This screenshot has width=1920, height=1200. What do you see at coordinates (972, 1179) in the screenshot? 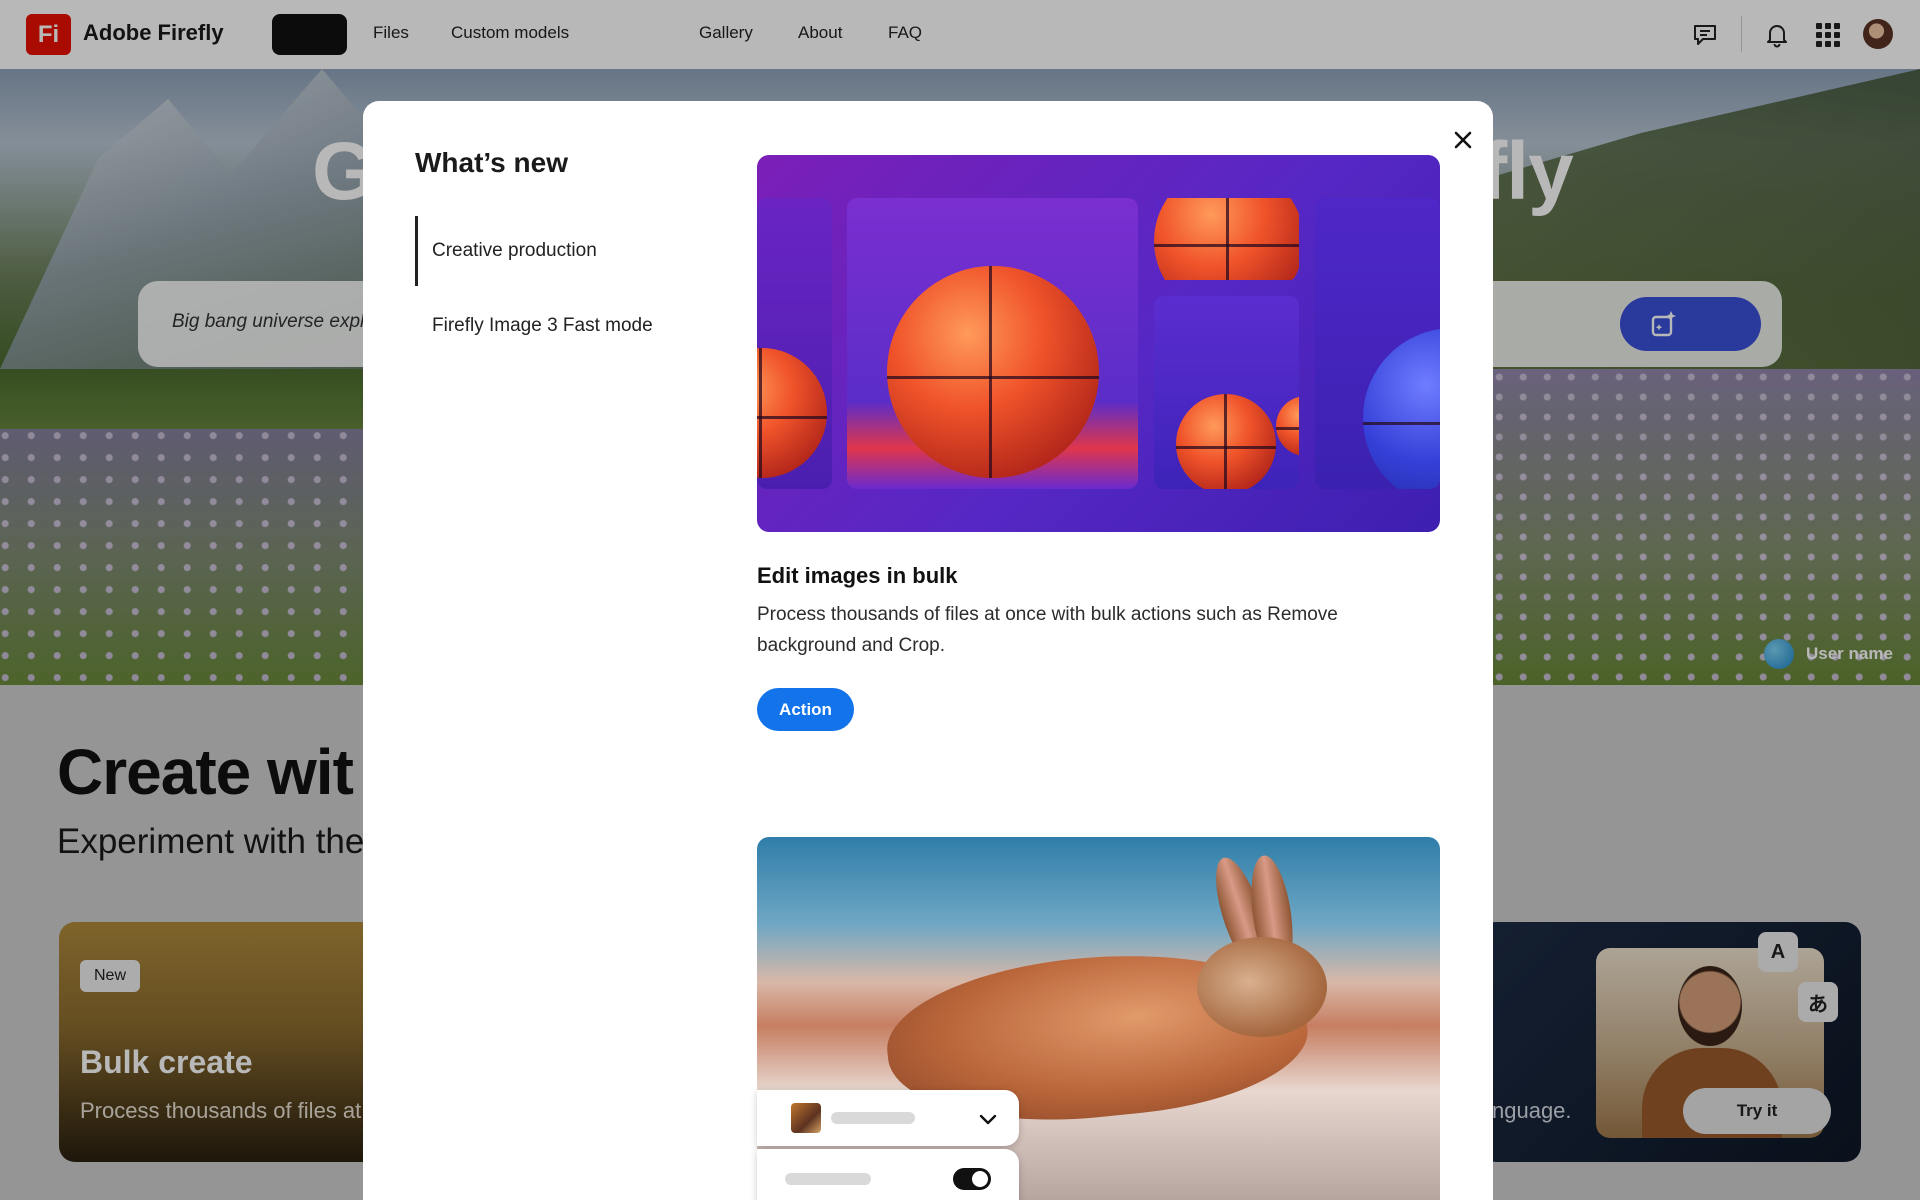
I see `toggle-switch` at bounding box center [972, 1179].